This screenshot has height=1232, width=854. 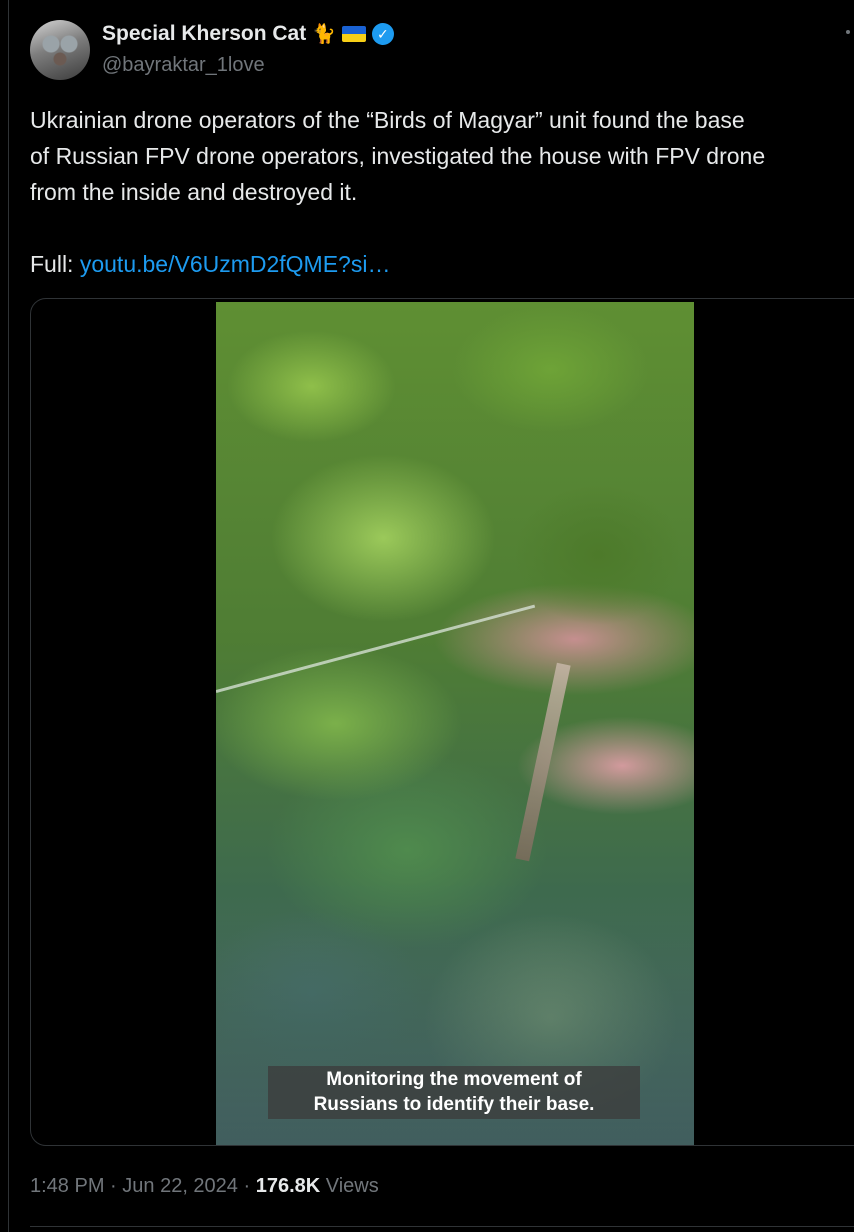 I want to click on author-handle: @bayraktar_1love, so click(x=183, y=65).